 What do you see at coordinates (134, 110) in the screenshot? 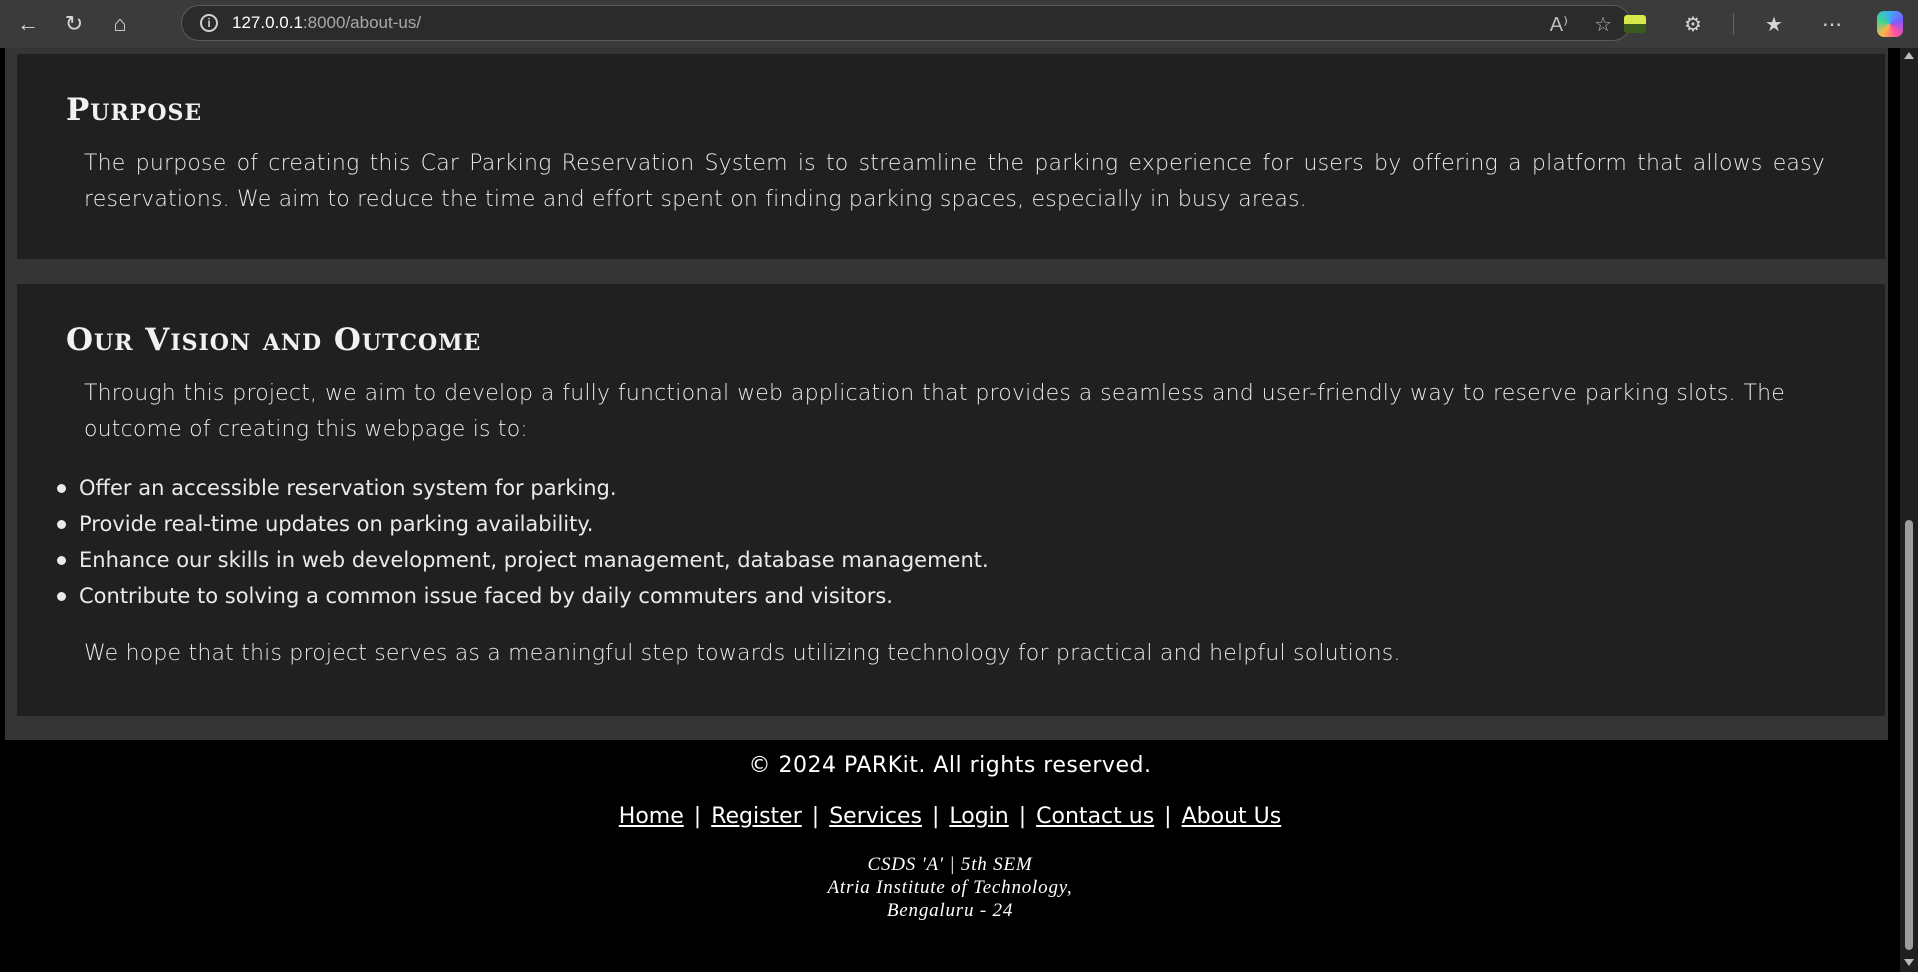
I see `purpose-heading: Purpose` at bounding box center [134, 110].